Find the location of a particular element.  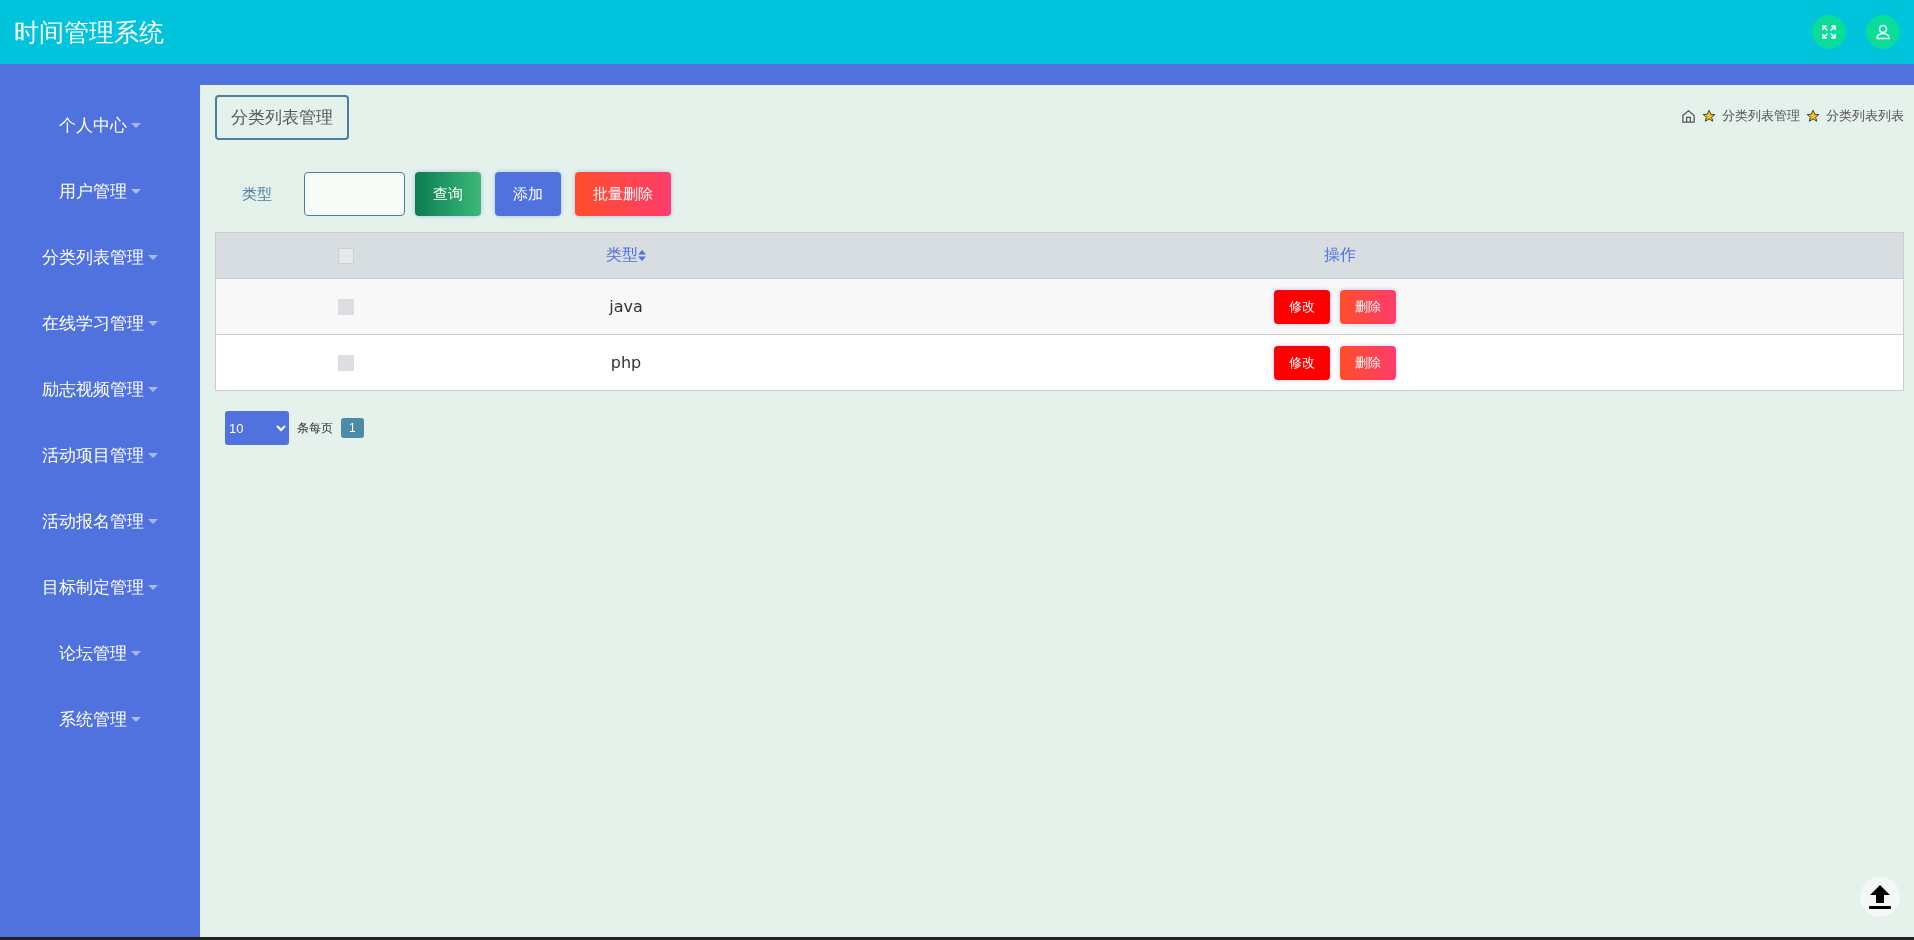

sidebar-item: 目标制定管理 is located at coordinates (100, 587).